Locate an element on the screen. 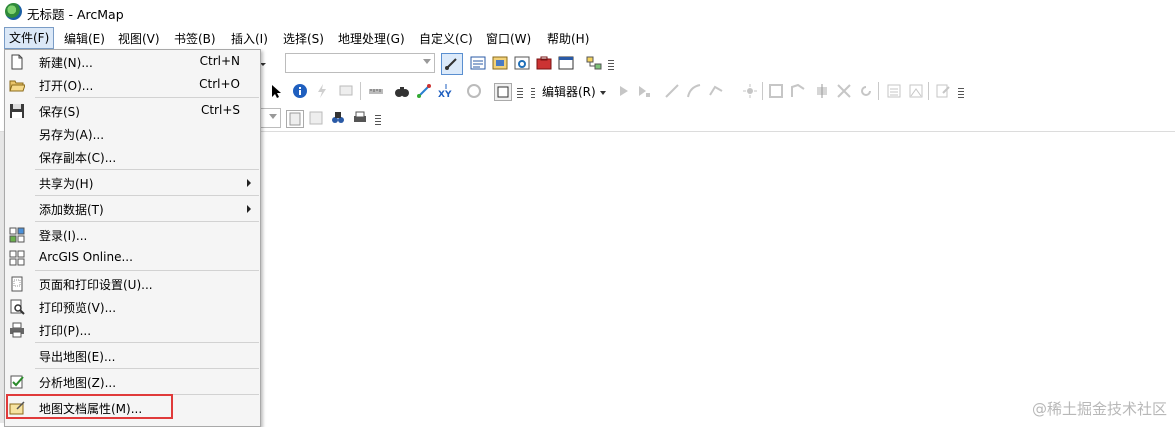 Image resolution: width=1175 pixels, height=427 pixels. file-menu-open: 打开(O)... Ctrl+O is located at coordinates (132, 85).